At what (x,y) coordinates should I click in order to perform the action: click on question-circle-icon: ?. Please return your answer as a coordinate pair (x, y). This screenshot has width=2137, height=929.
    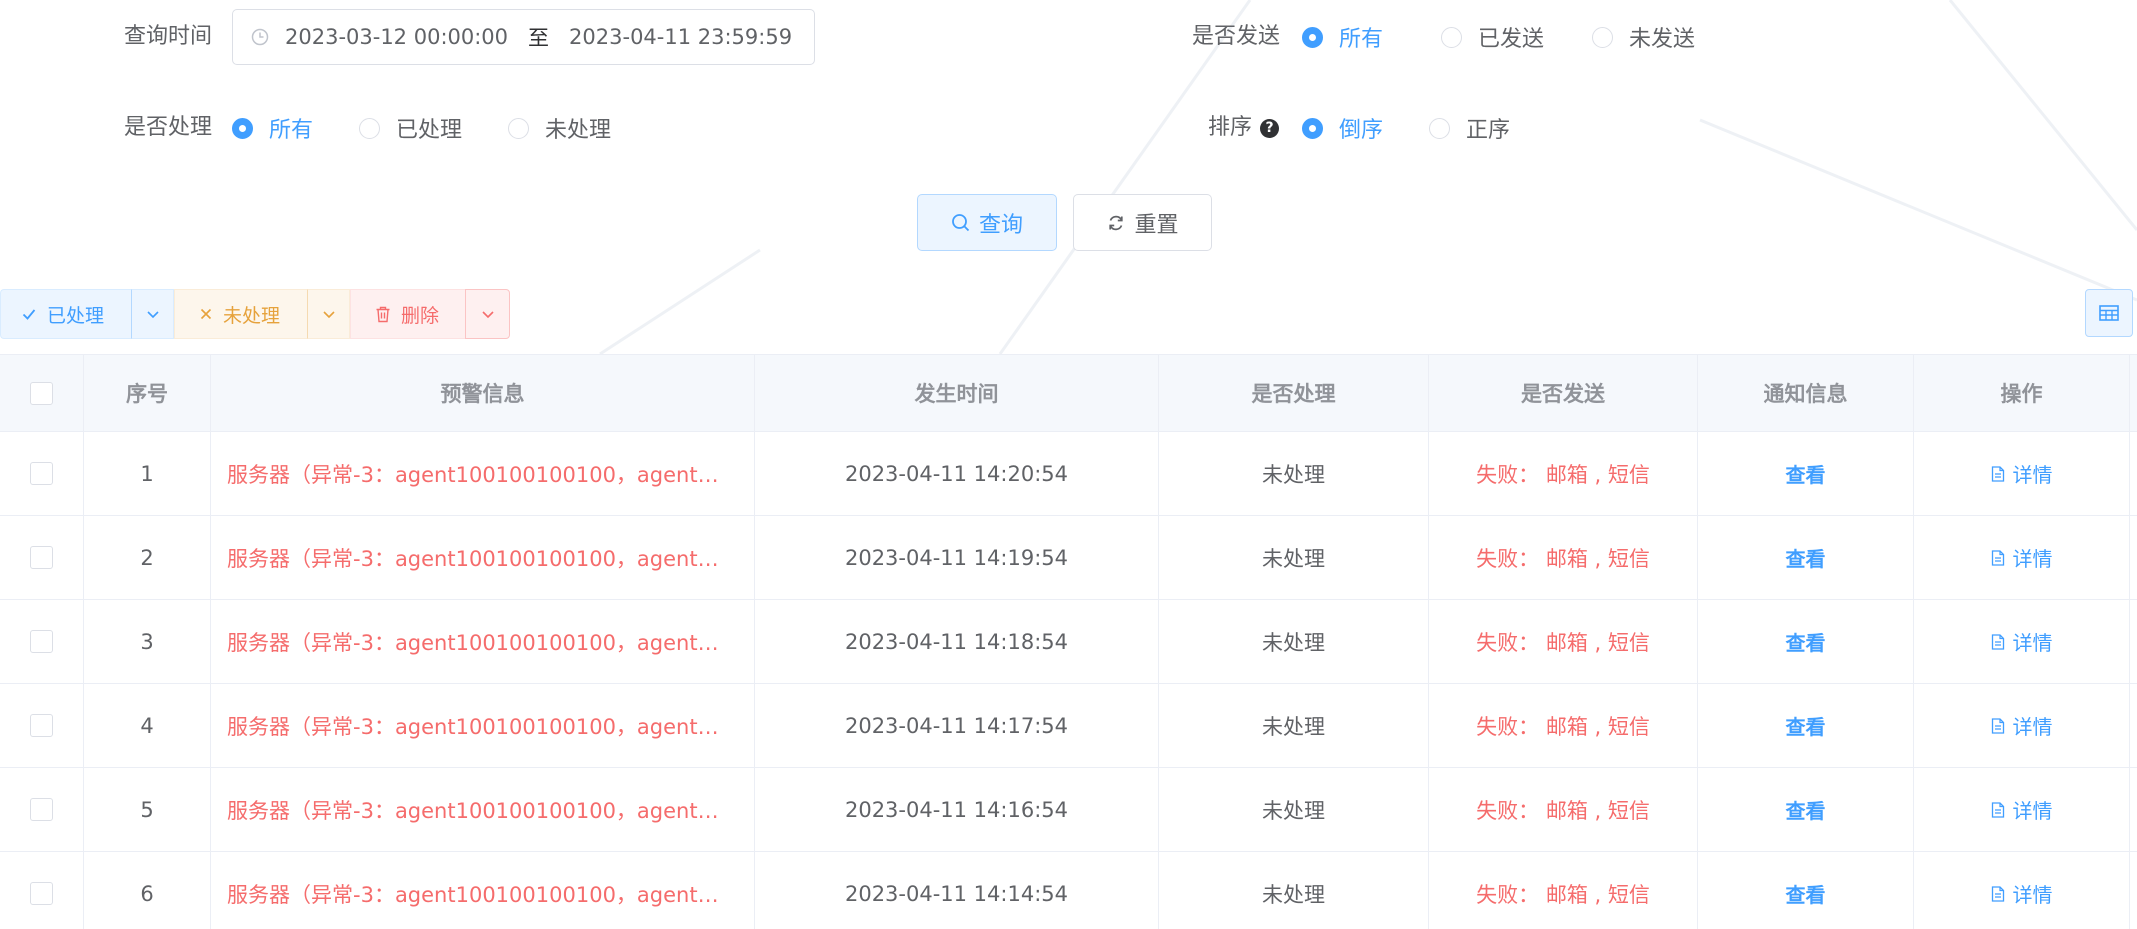
    Looking at the image, I should click on (1270, 128).